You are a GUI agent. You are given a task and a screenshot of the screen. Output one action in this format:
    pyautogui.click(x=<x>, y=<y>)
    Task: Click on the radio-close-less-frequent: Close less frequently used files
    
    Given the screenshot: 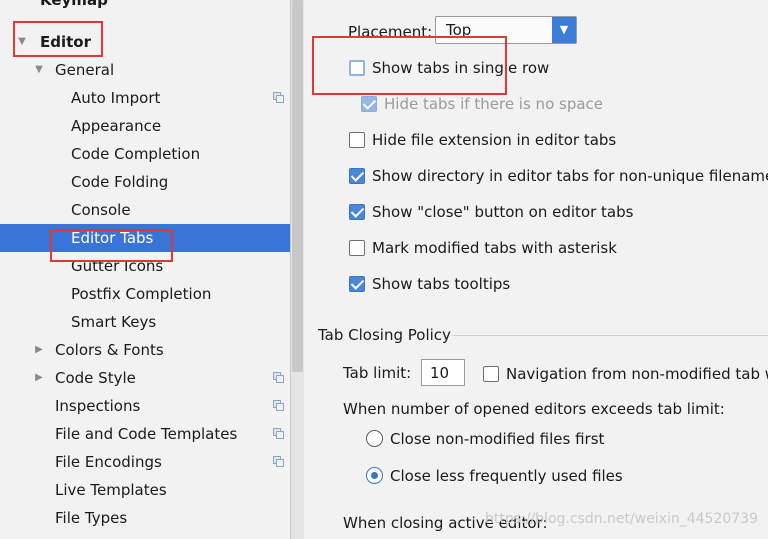 What is the action you would take?
    pyautogui.click(x=494, y=475)
    